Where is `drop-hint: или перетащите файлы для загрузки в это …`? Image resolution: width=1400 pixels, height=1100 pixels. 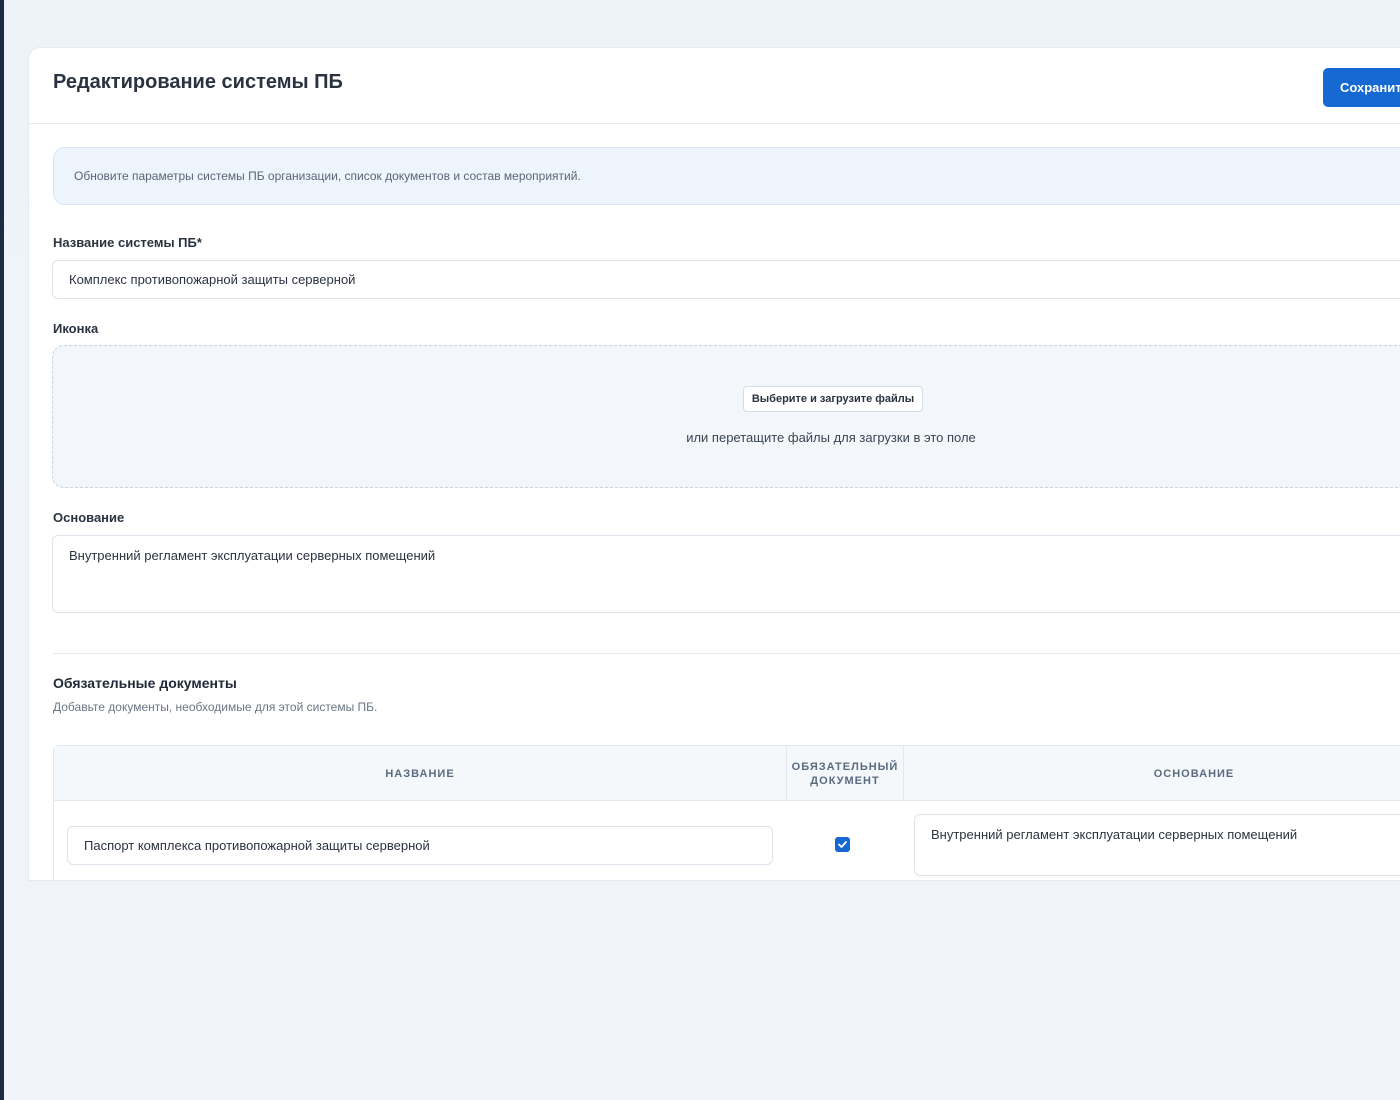 drop-hint: или перетащите файлы для загрузки в это … is located at coordinates (831, 437).